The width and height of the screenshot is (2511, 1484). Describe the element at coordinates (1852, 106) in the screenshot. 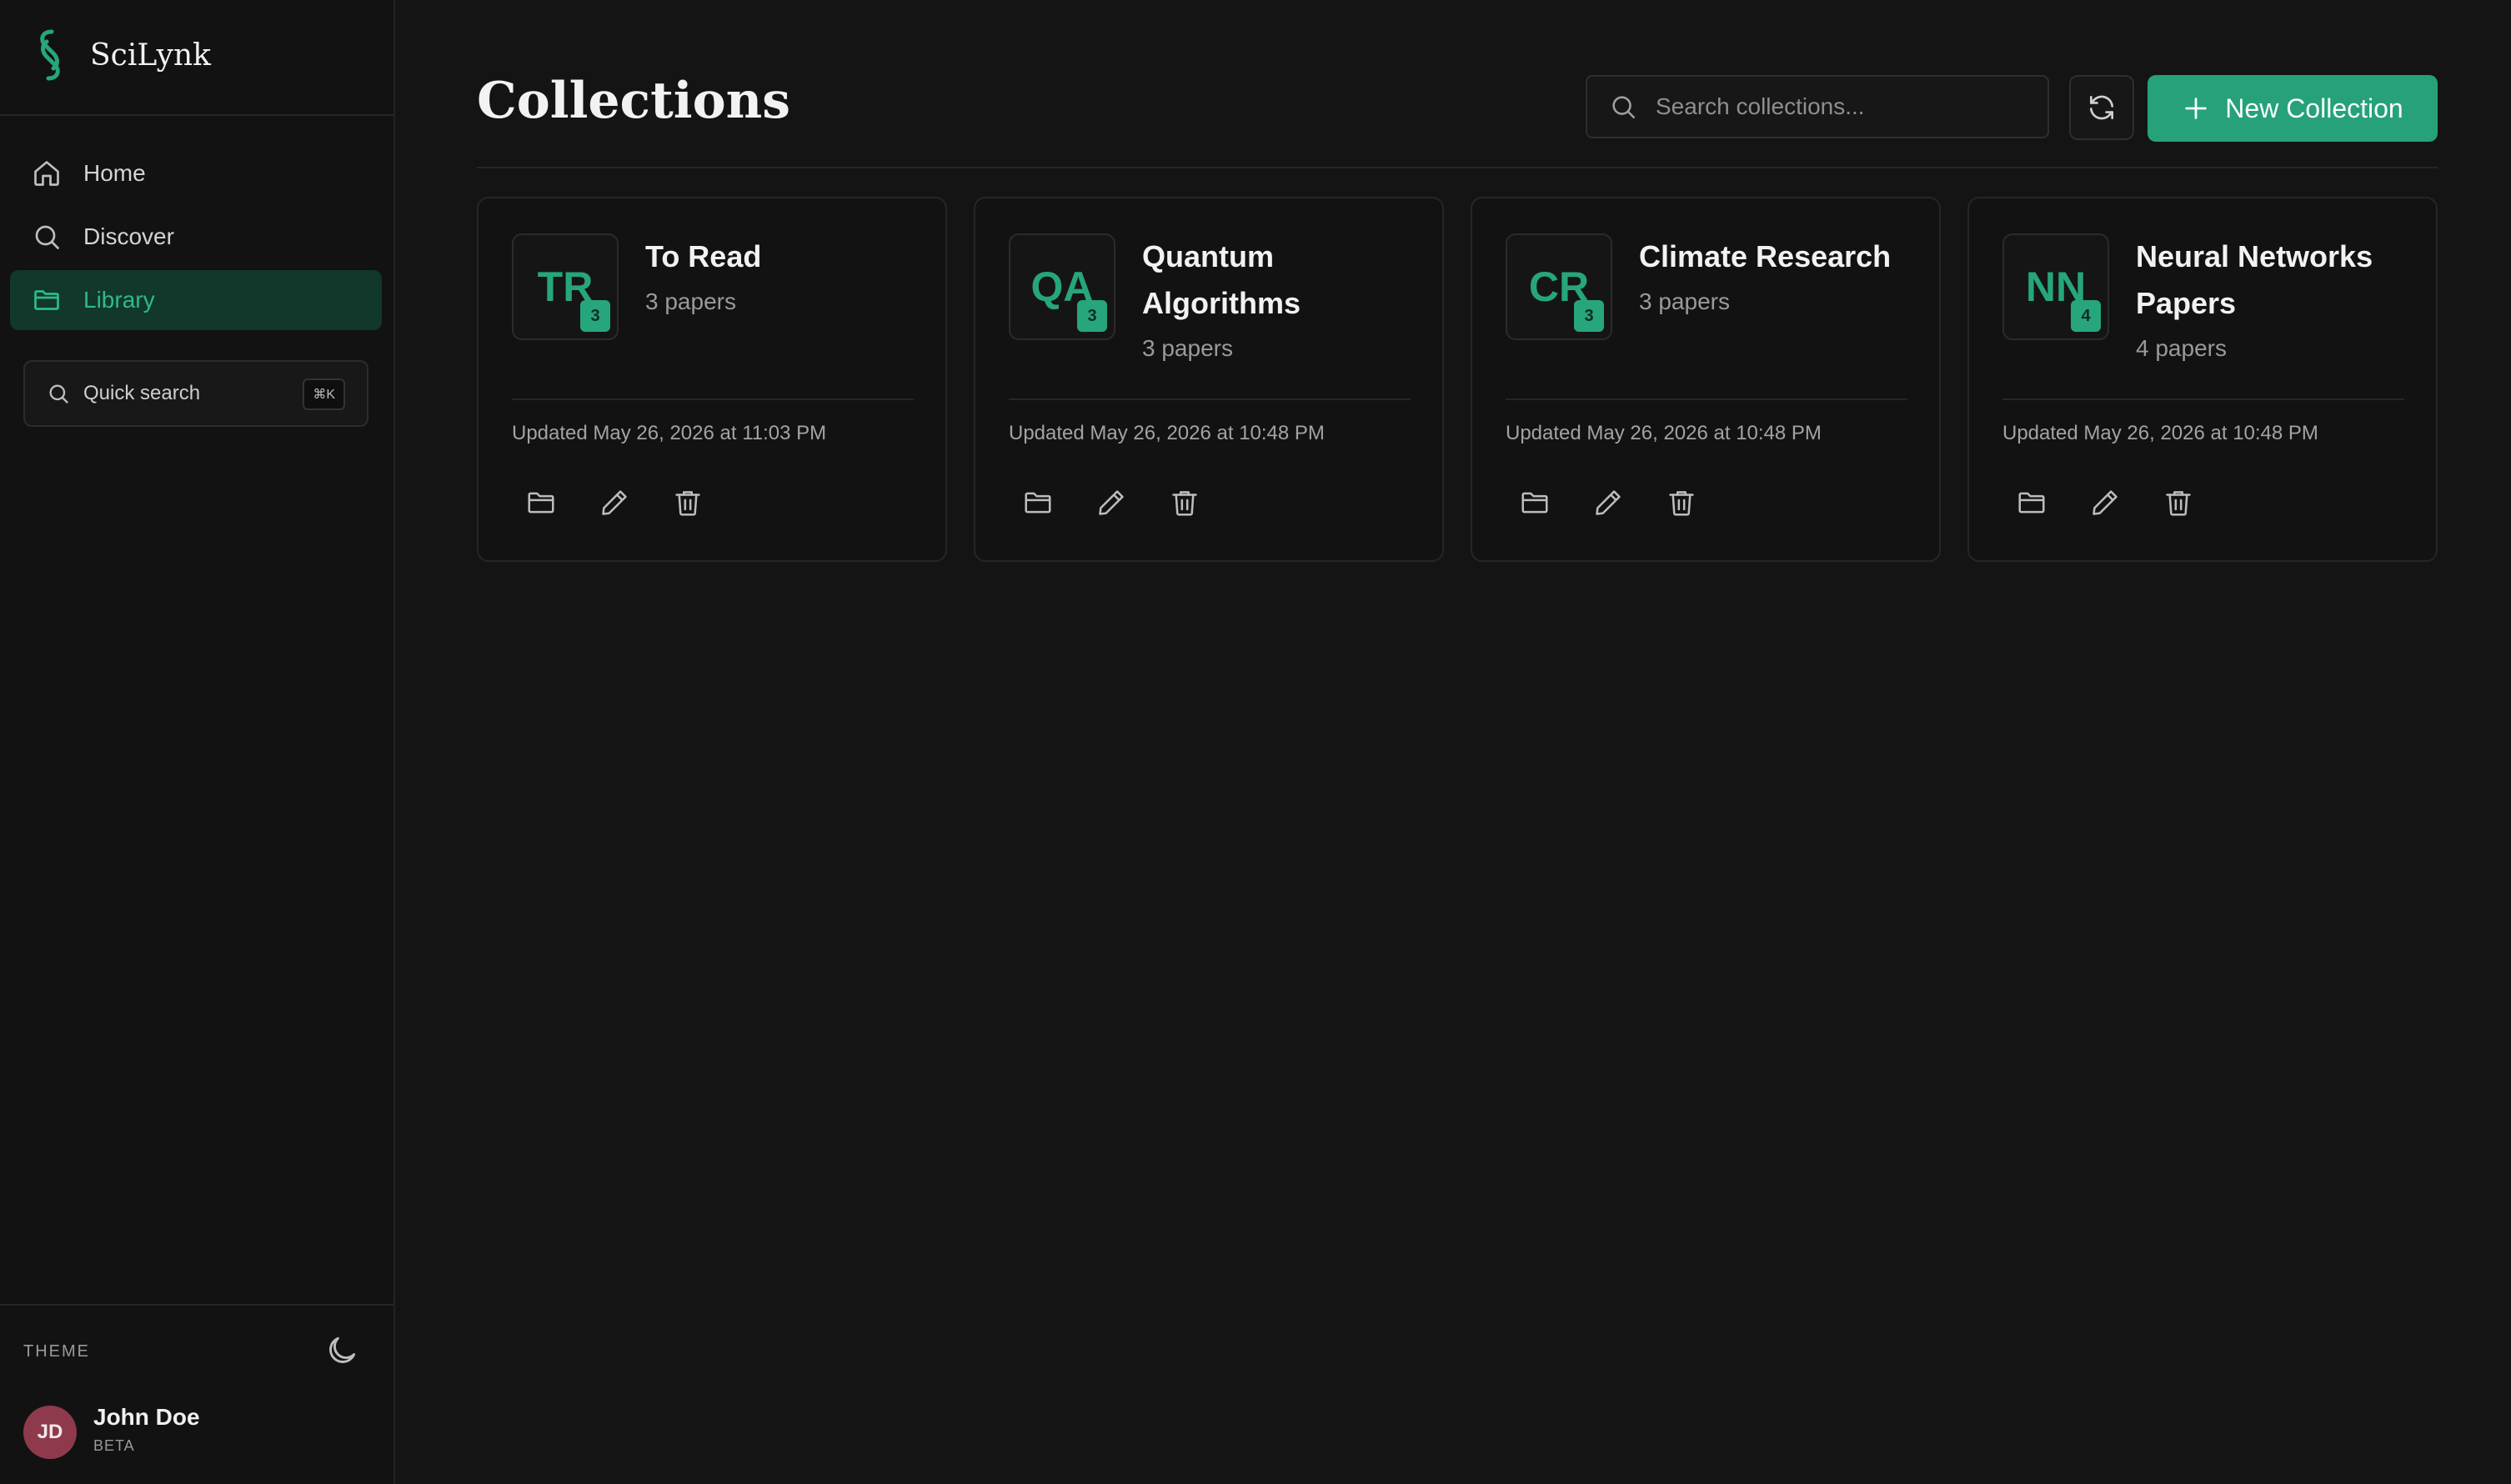

I see `search-input` at that location.